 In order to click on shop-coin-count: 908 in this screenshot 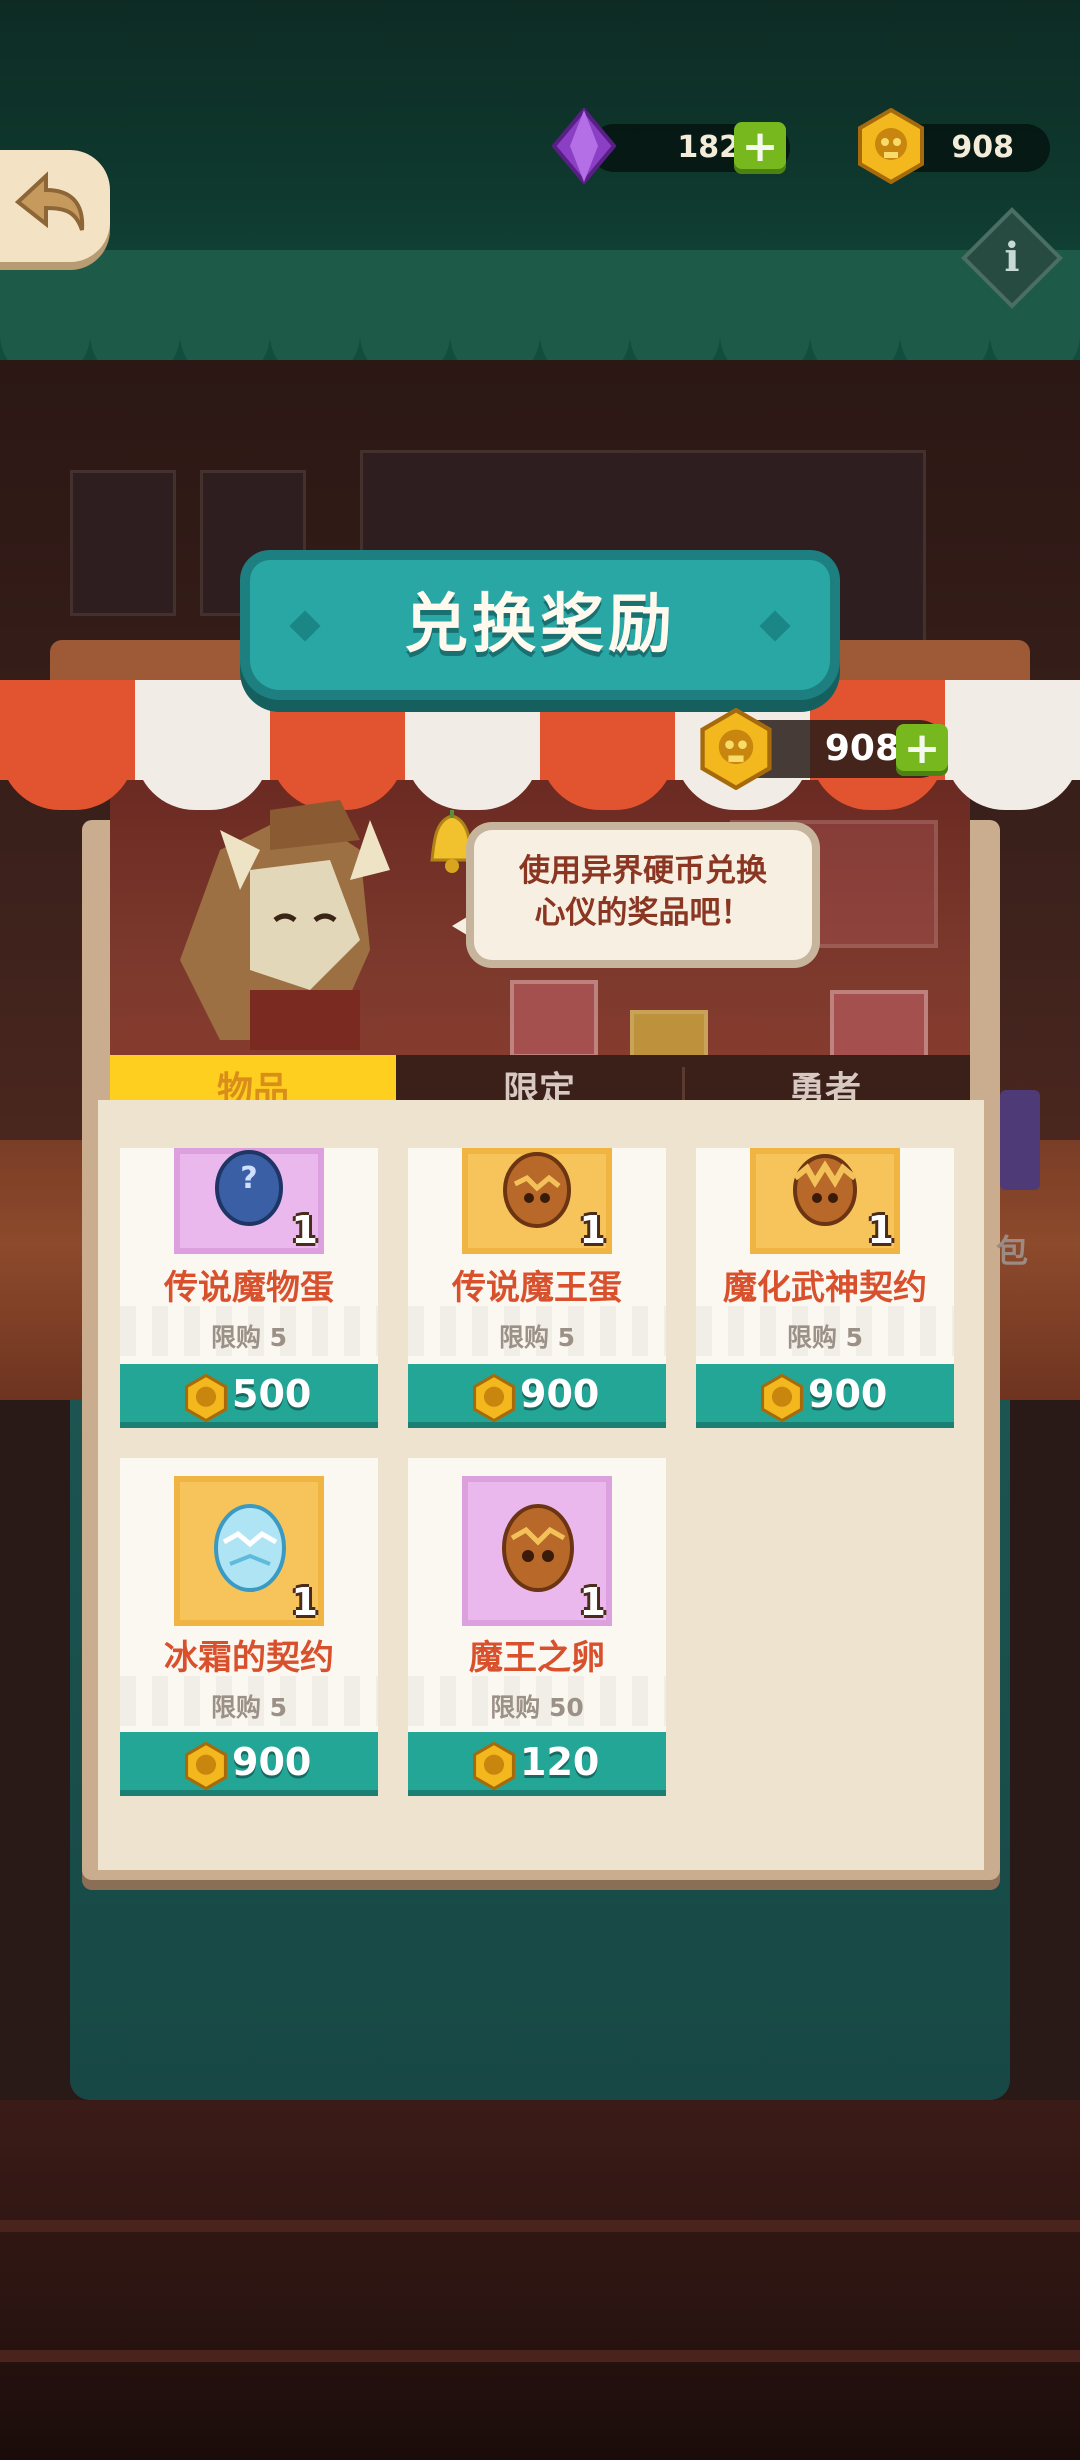, I will do `click(862, 748)`.